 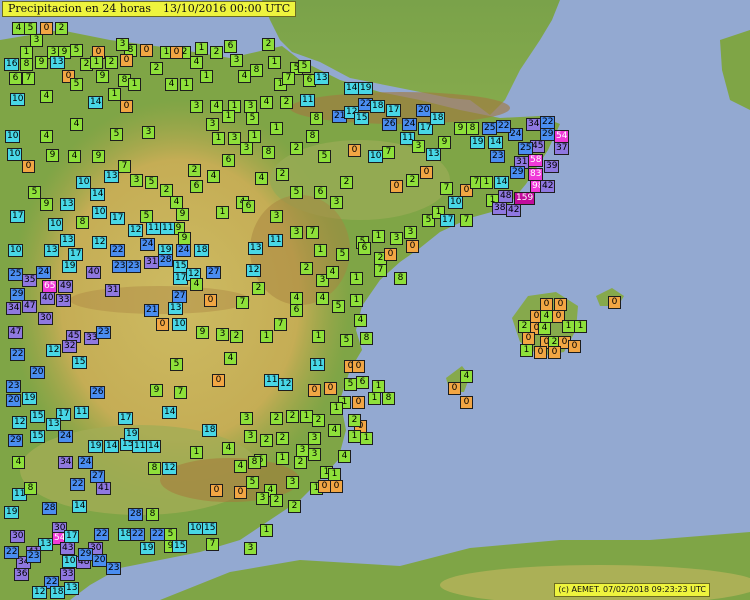 I want to click on station-value: 32, so click(x=70, y=346).